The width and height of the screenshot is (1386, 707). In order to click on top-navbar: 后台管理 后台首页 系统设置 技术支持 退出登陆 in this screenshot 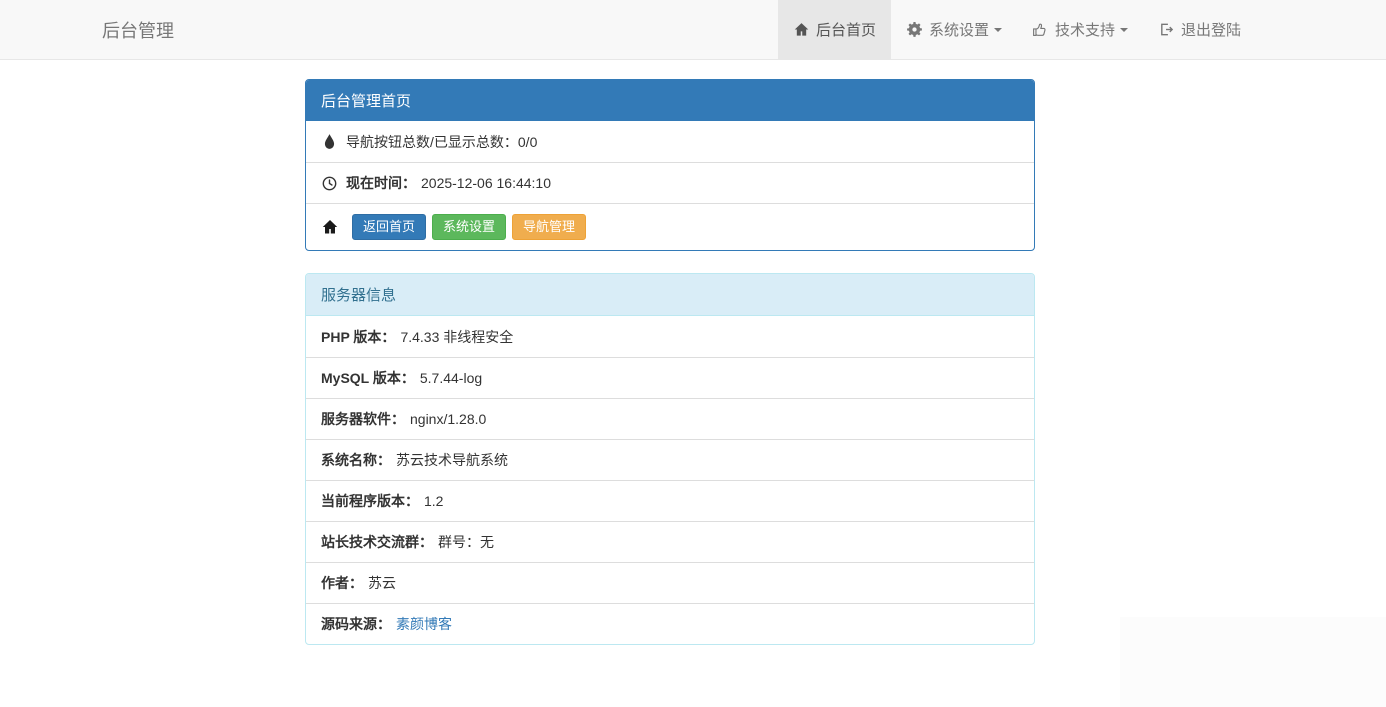, I will do `click(693, 30)`.